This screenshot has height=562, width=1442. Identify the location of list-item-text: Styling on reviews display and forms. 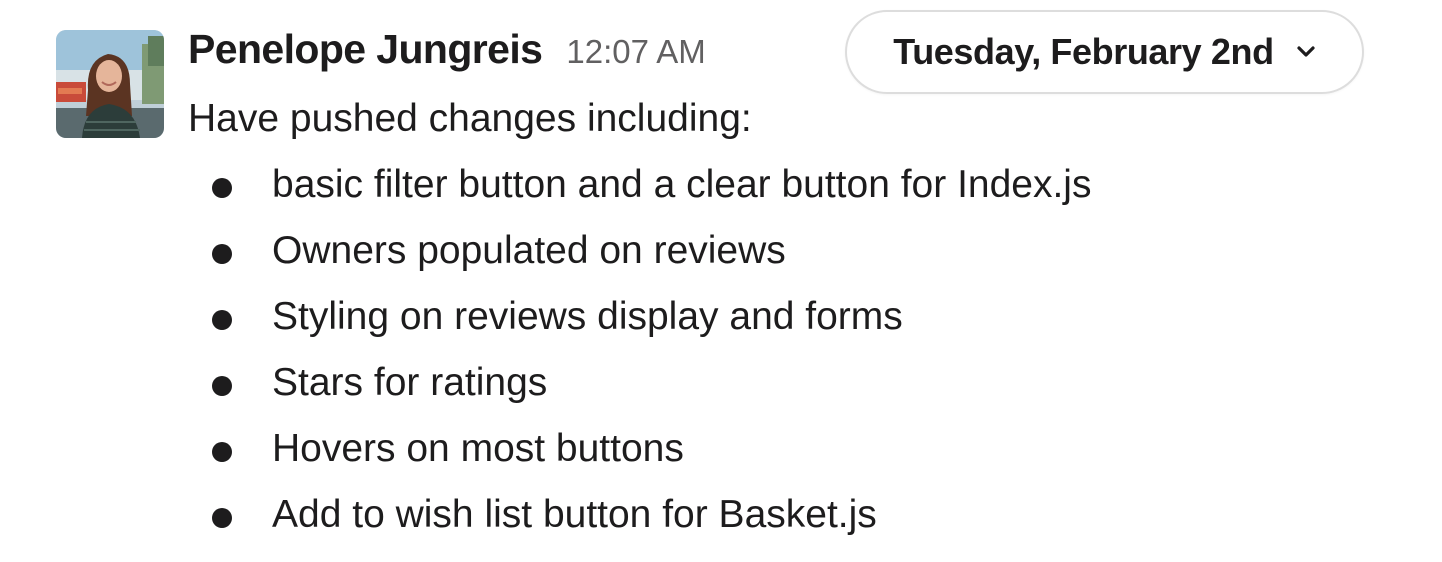
(587, 316).